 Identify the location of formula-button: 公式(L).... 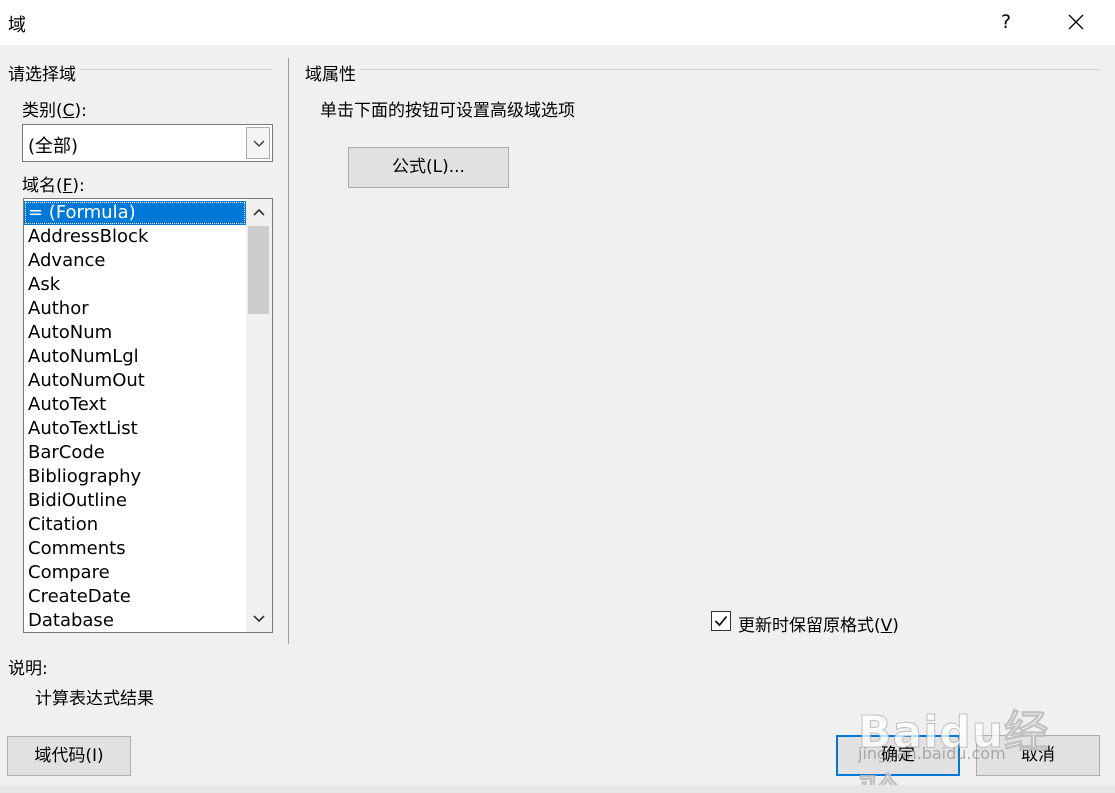
(428, 167).